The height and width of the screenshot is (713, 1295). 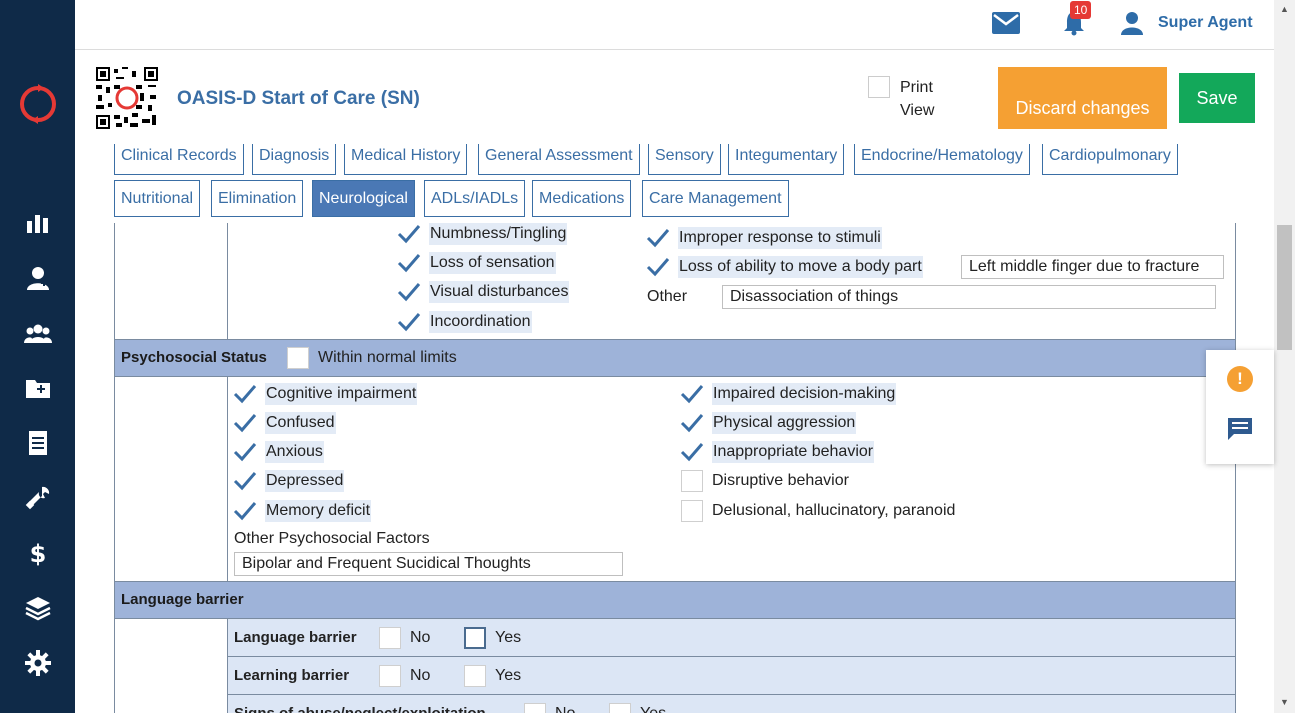 I want to click on patient-icon, so click(x=38, y=278).